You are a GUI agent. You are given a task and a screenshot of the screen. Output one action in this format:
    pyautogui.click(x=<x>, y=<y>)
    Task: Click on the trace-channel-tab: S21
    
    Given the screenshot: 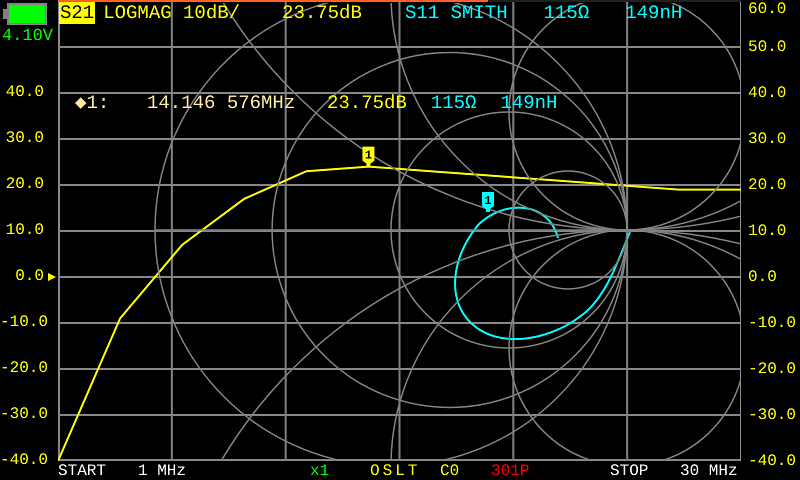 What is the action you would take?
    pyautogui.click(x=77, y=13)
    